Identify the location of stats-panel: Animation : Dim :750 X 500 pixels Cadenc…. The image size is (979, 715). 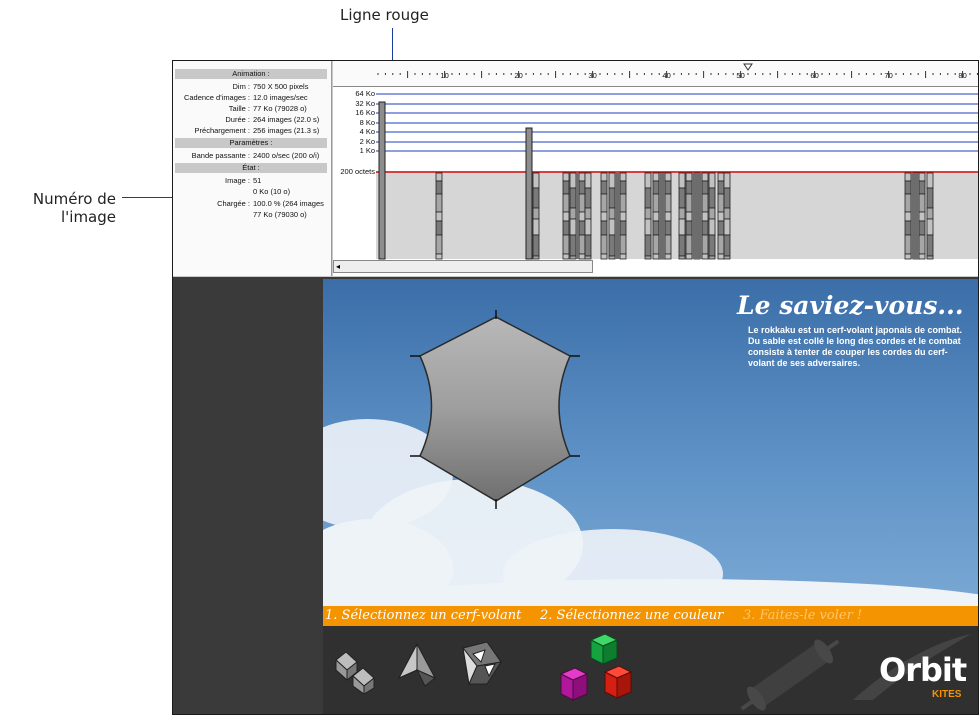
(252, 168).